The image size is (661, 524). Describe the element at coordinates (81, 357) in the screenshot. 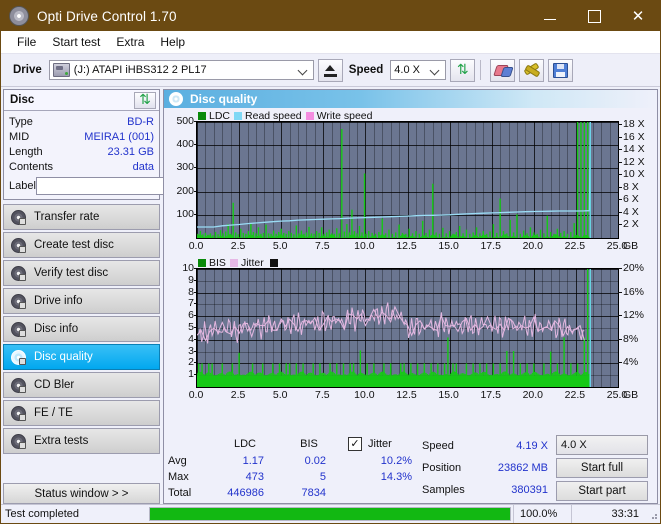

I see `sidebar-item-disc-quality: Disc quality` at that location.